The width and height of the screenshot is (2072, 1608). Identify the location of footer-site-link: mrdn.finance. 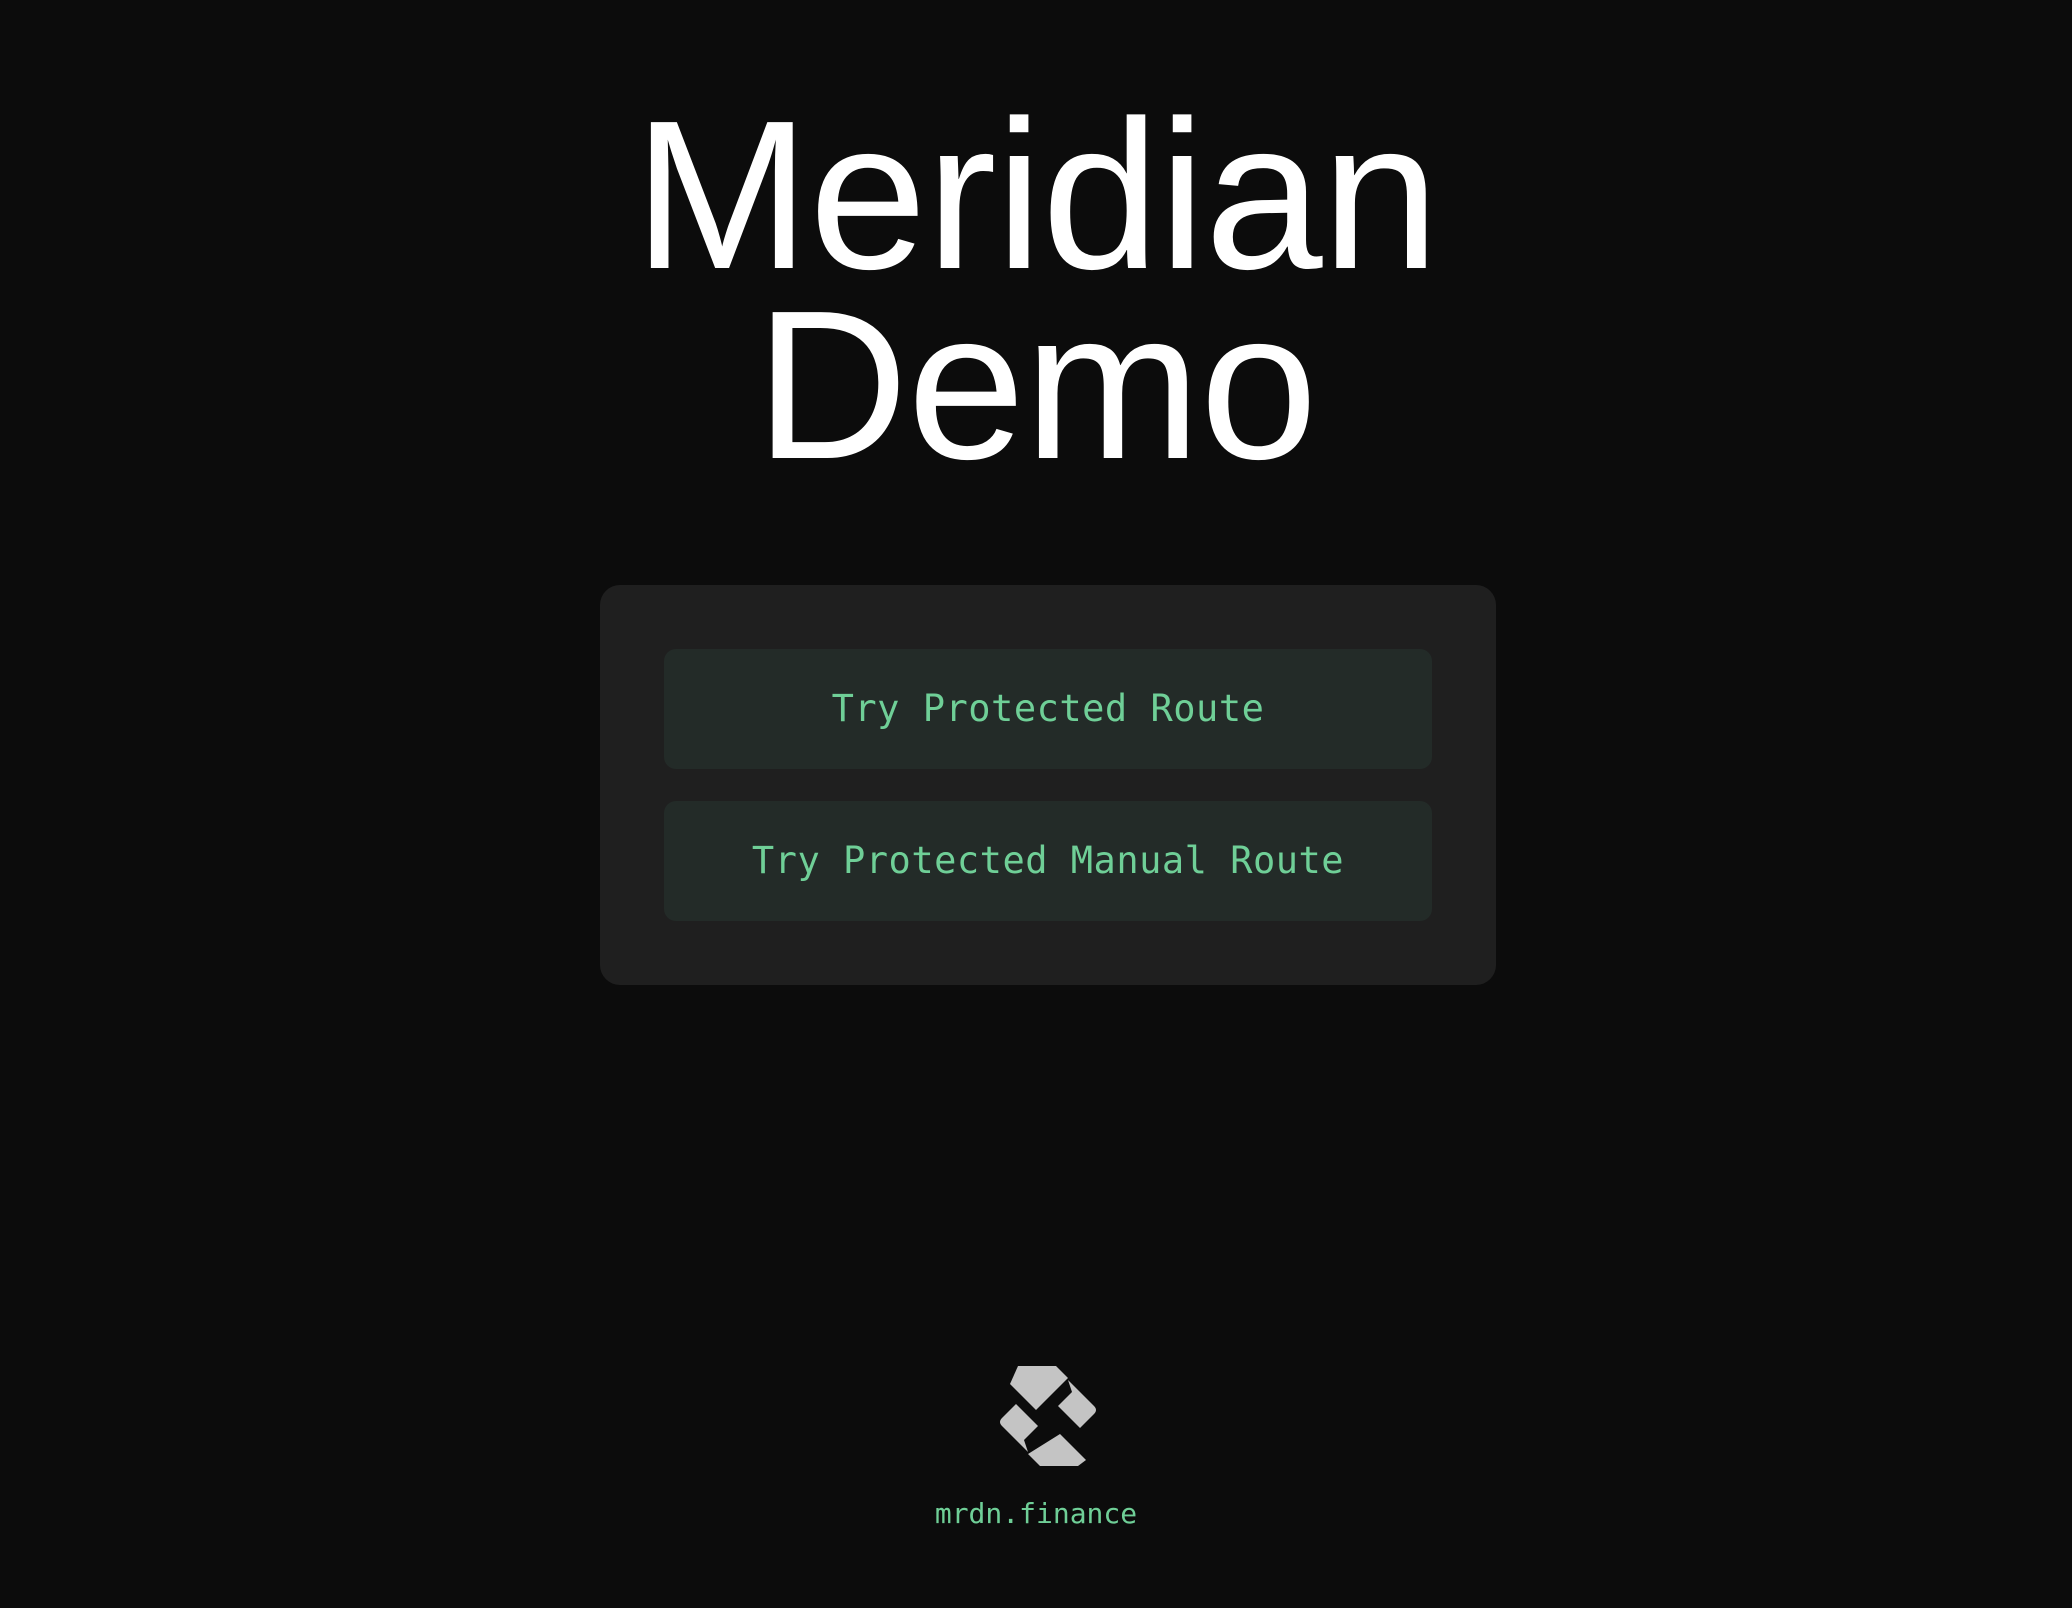
(1036, 1514).